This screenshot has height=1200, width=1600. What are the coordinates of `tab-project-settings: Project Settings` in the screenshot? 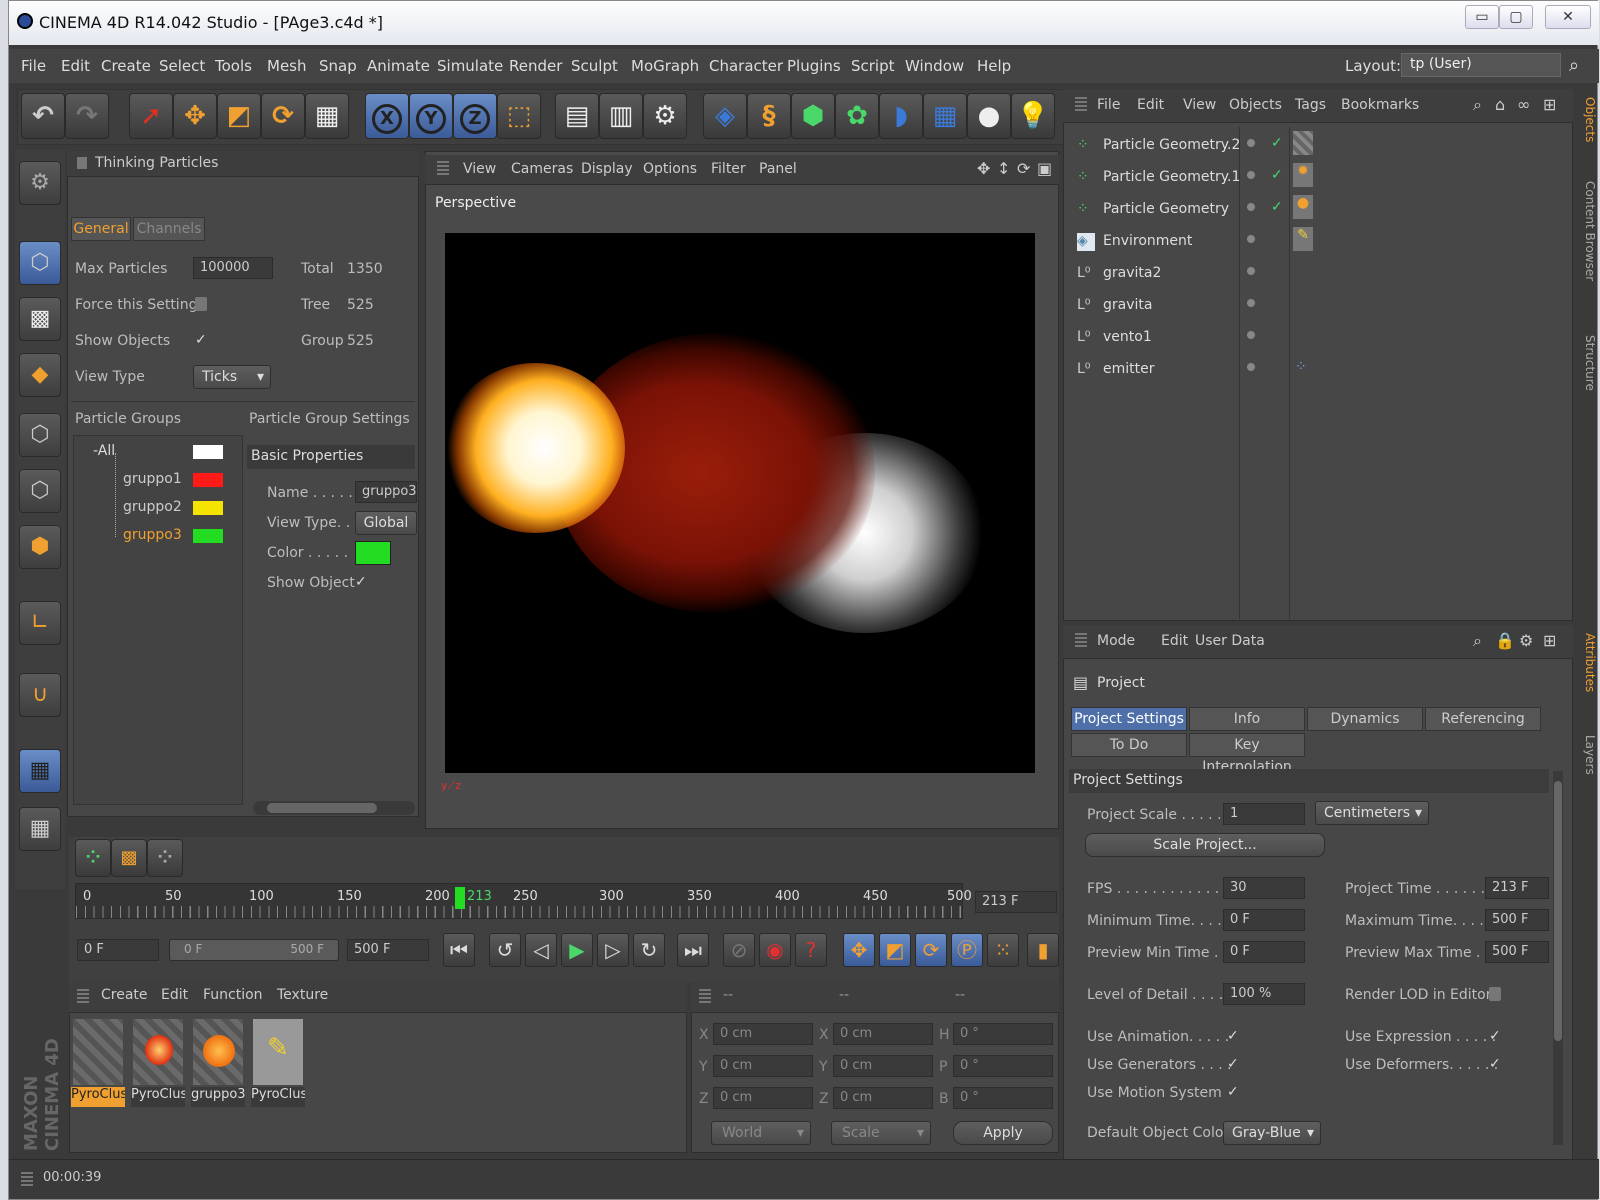 It's located at (1129, 719).